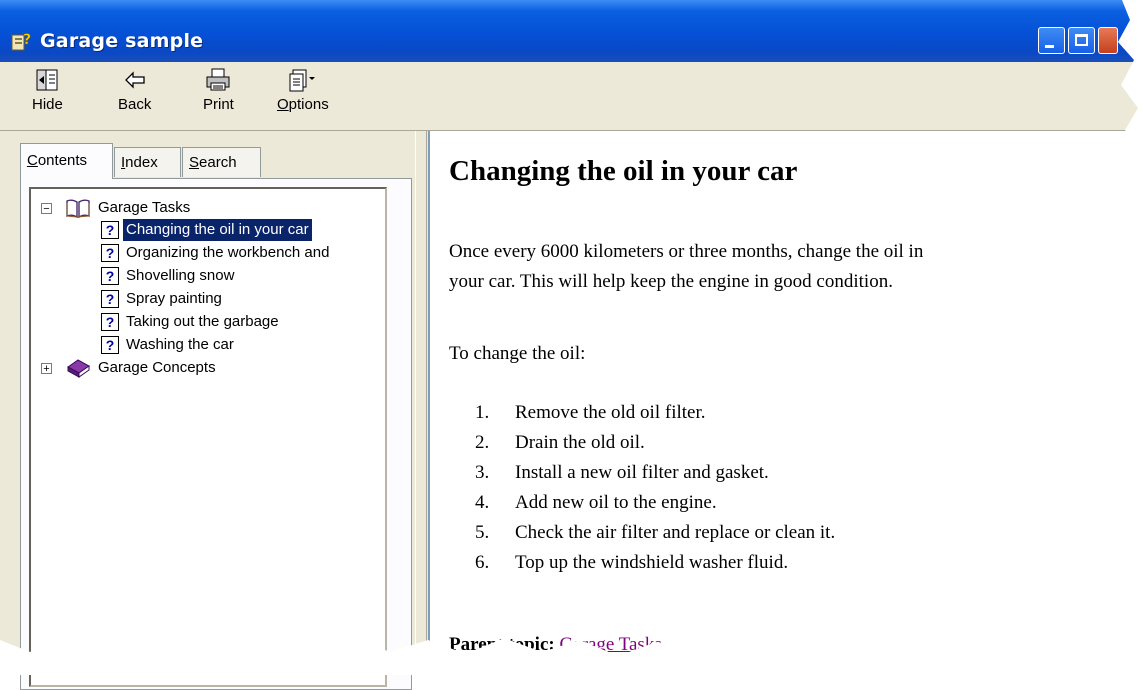 This screenshot has width=1143, height=690. What do you see at coordinates (1049, 46) in the screenshot?
I see `minimize-icon` at bounding box center [1049, 46].